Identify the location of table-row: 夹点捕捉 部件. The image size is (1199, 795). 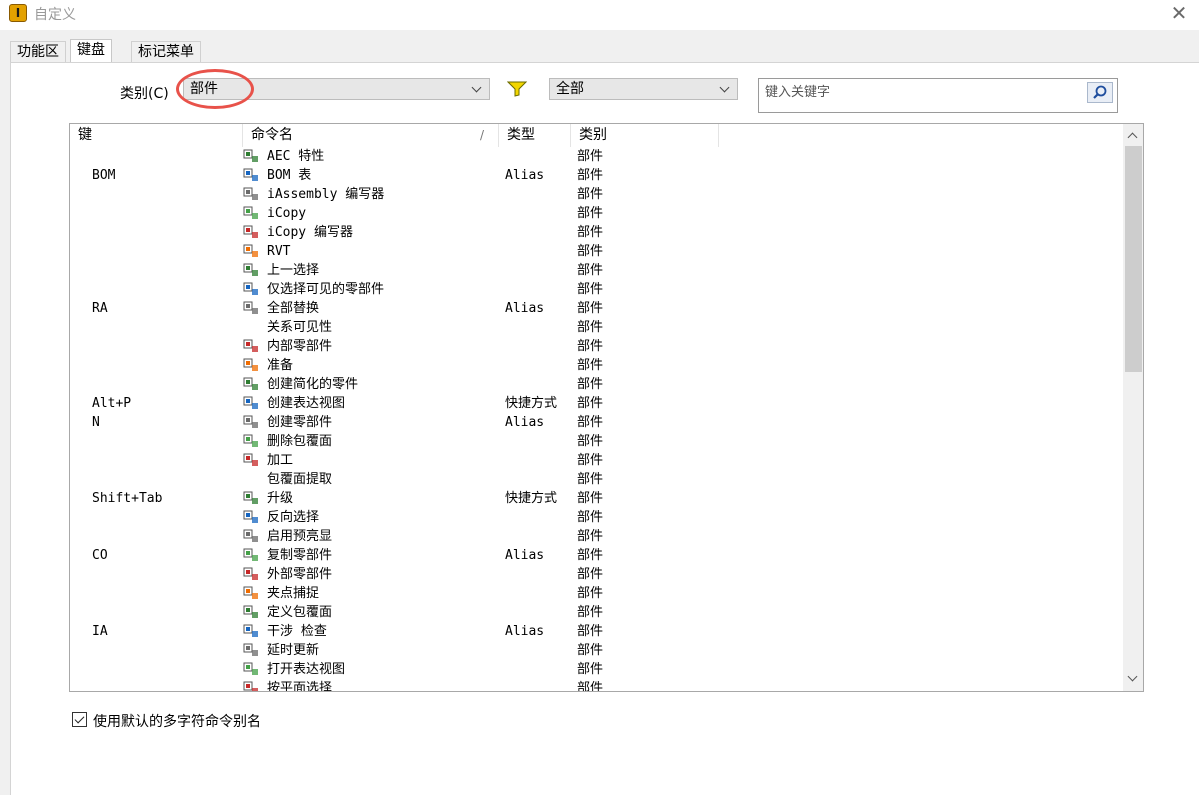
(596, 593).